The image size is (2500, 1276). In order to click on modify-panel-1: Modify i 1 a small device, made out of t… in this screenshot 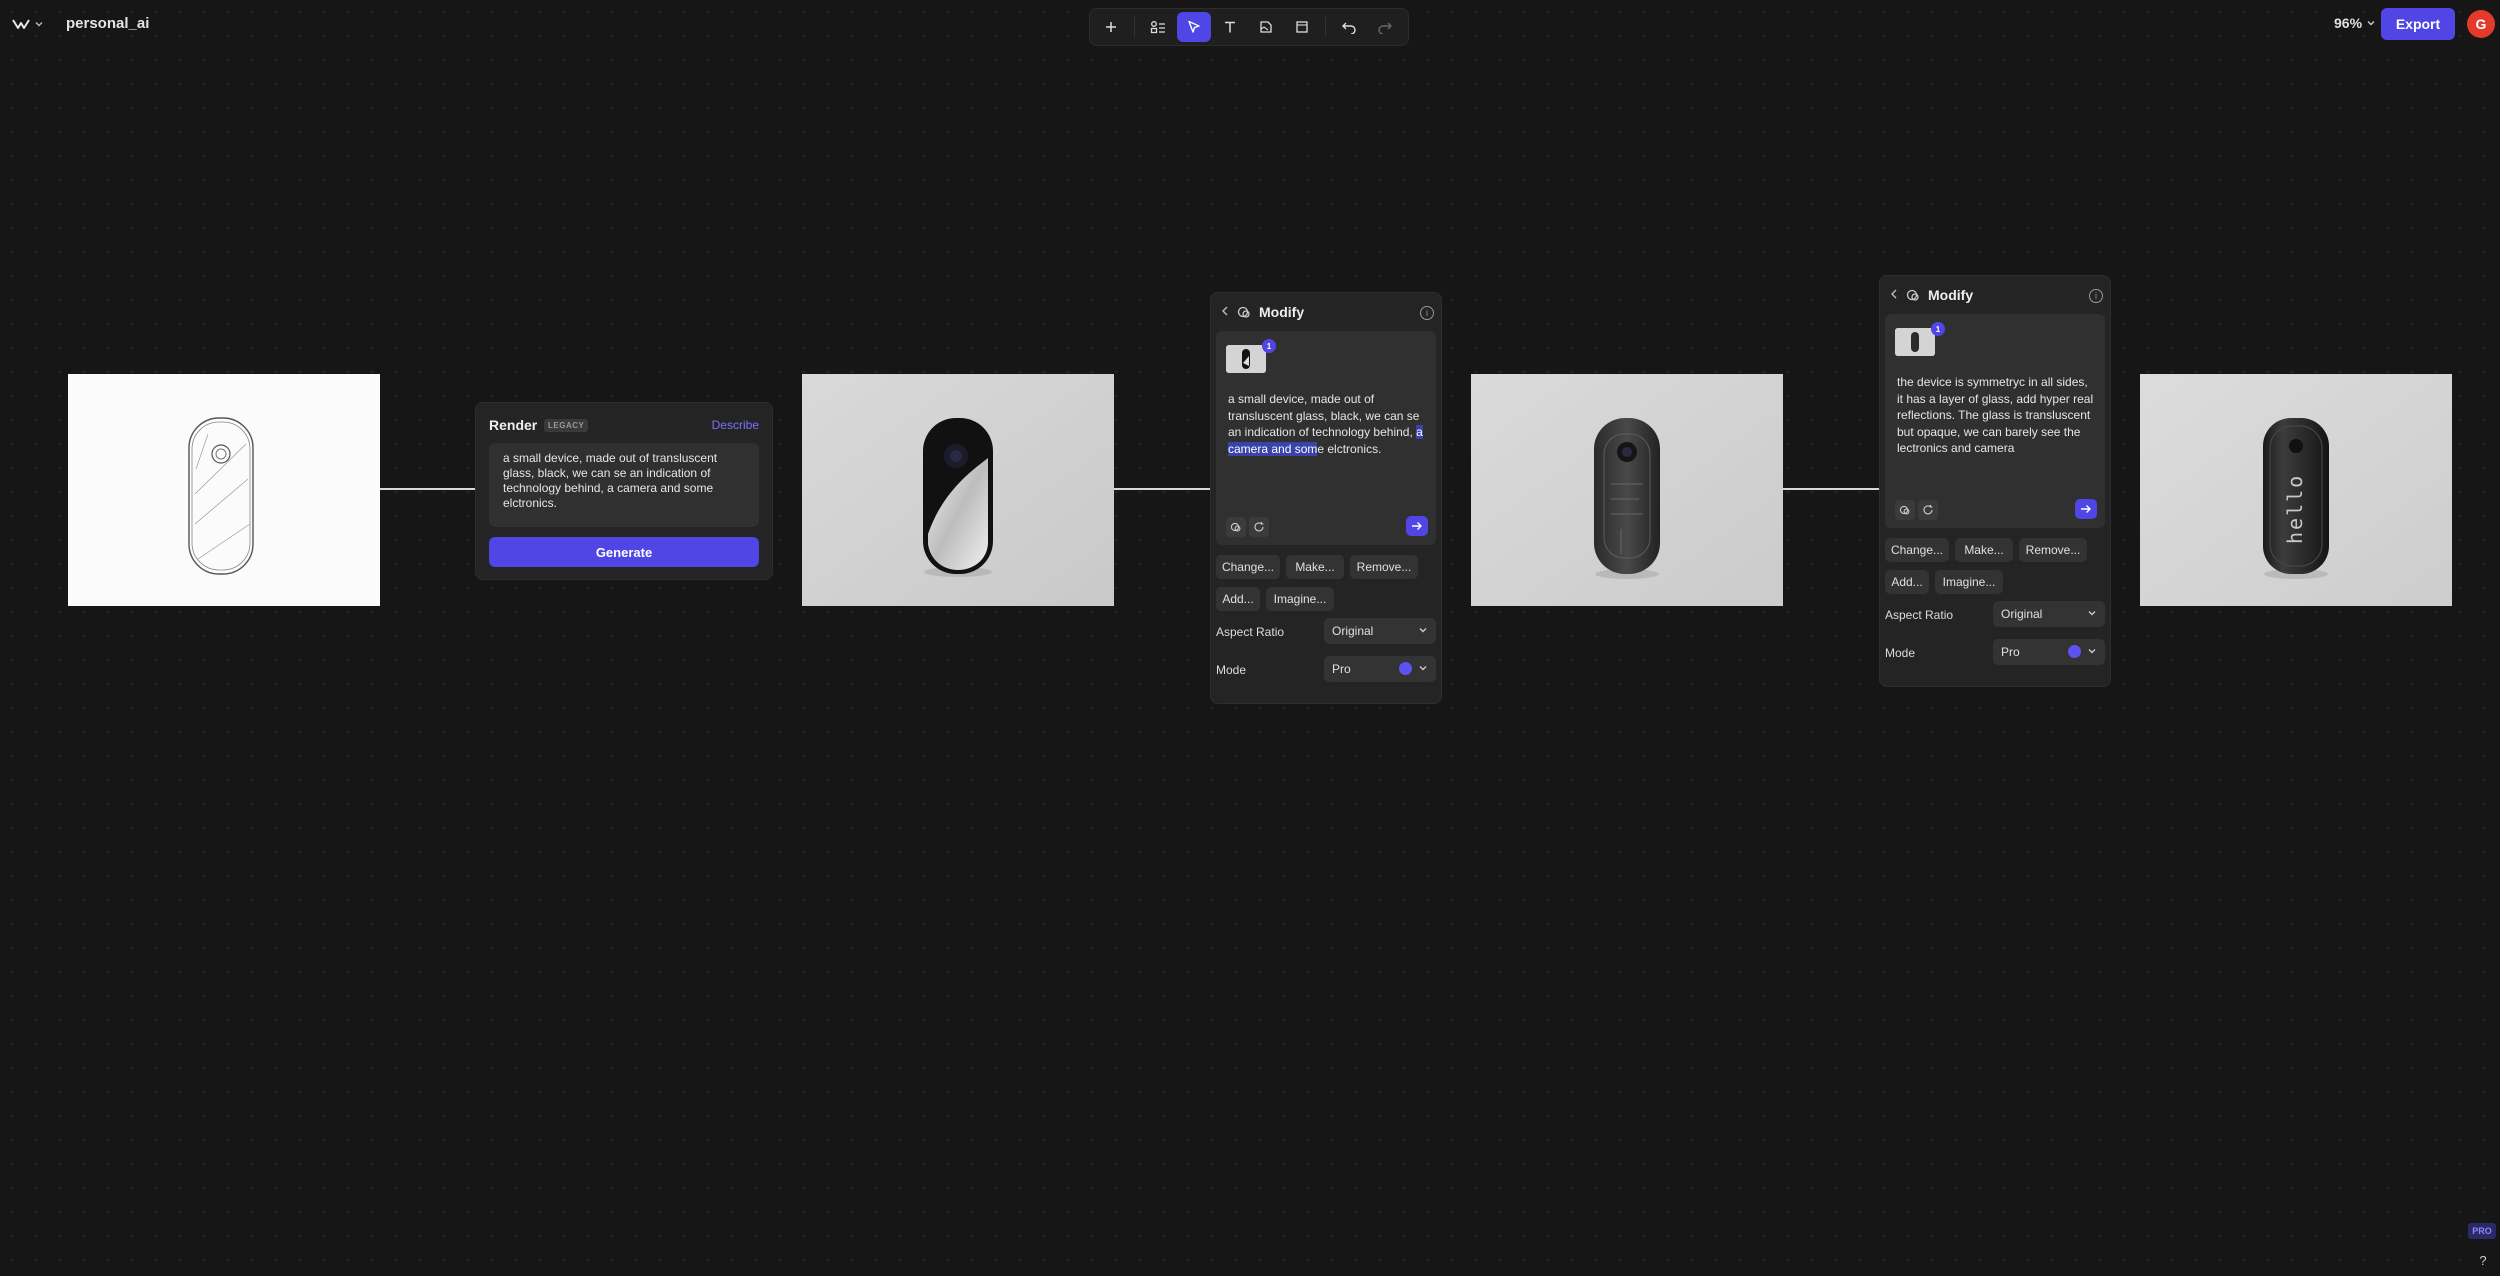, I will do `click(1326, 498)`.